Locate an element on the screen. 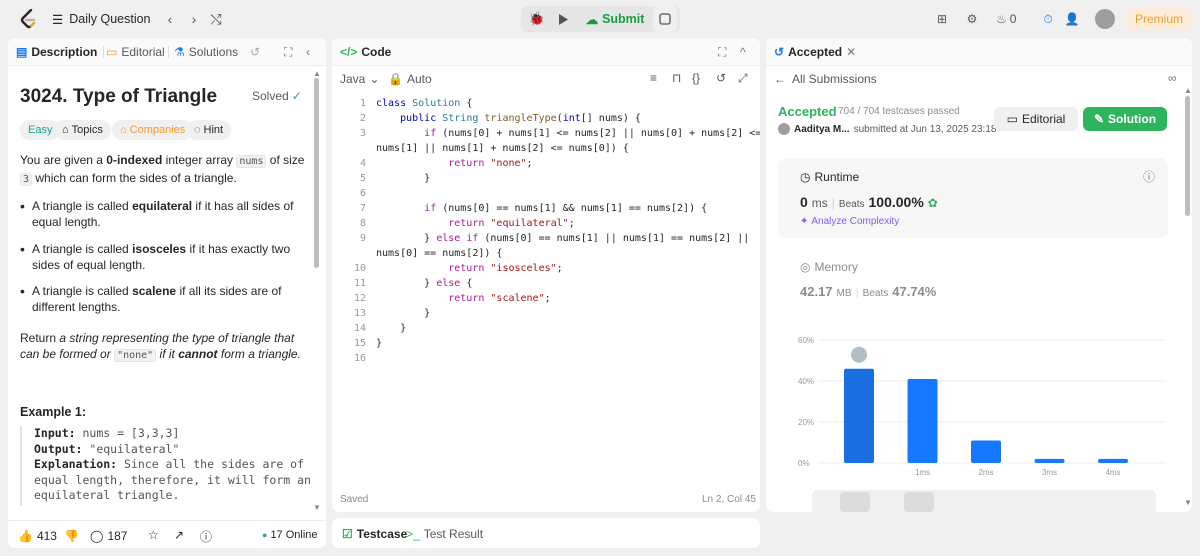 The width and height of the screenshot is (1200, 556). settings-gear-icon: ⚙ is located at coordinates (972, 19).